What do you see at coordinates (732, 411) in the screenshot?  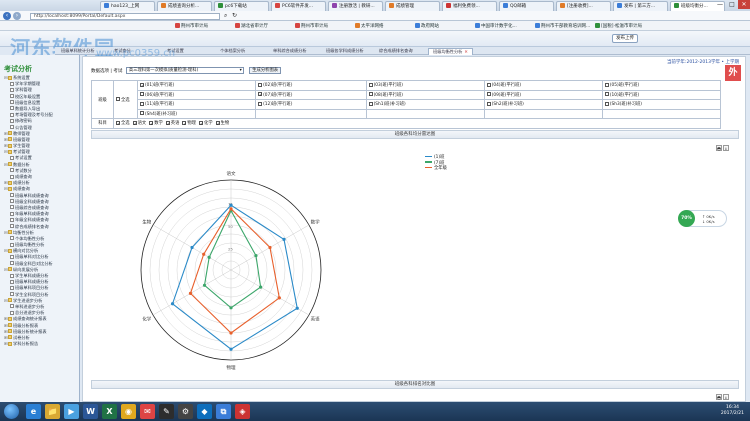 I see `system-clock: 16:34 2017/2/21` at bounding box center [732, 411].